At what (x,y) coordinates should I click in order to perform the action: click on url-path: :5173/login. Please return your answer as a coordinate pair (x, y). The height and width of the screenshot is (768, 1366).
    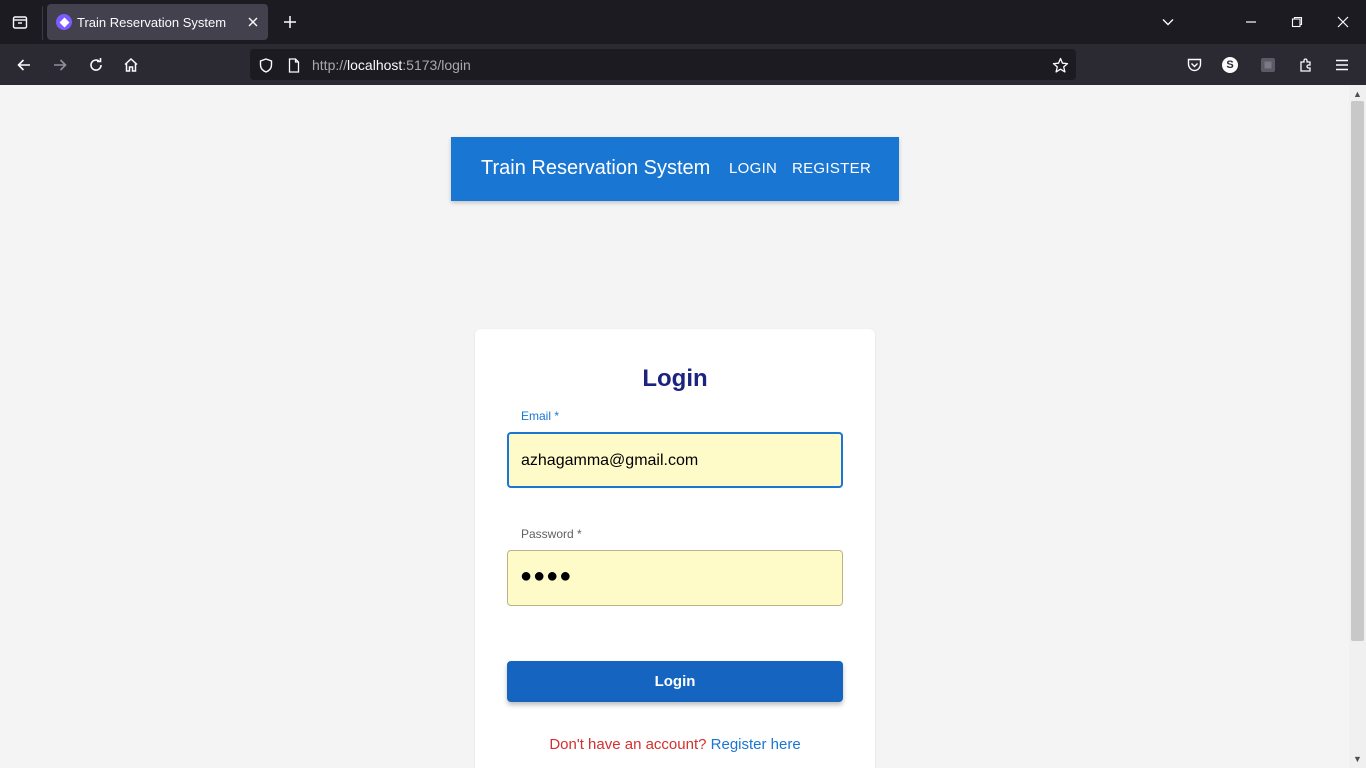
    Looking at the image, I should click on (436, 65).